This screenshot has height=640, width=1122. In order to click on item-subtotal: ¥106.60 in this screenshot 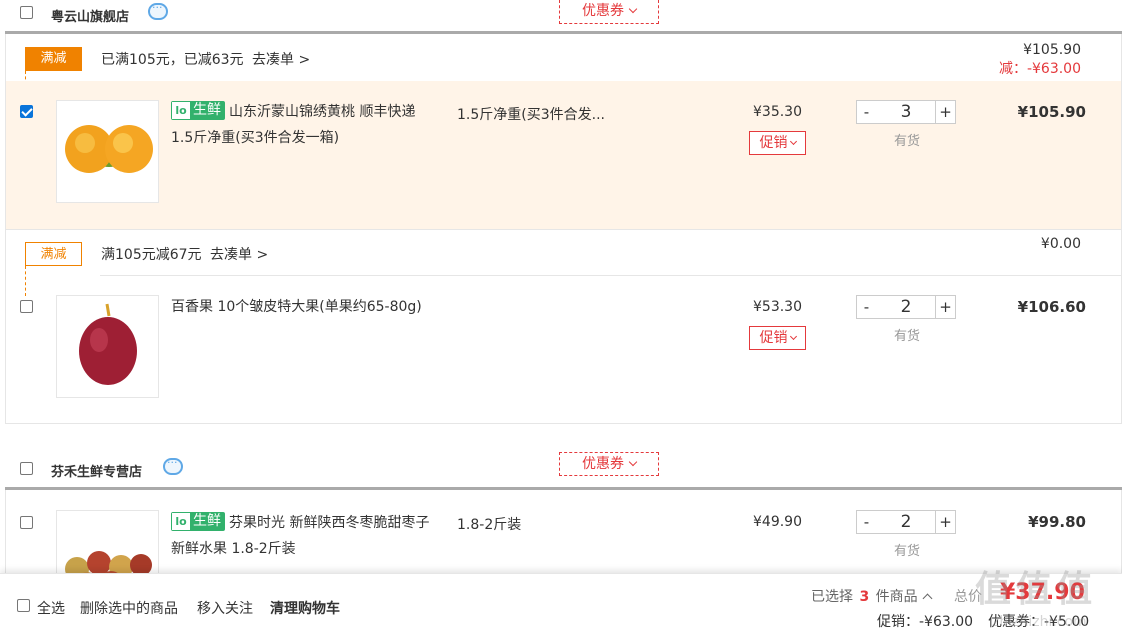, I will do `click(1051, 307)`.